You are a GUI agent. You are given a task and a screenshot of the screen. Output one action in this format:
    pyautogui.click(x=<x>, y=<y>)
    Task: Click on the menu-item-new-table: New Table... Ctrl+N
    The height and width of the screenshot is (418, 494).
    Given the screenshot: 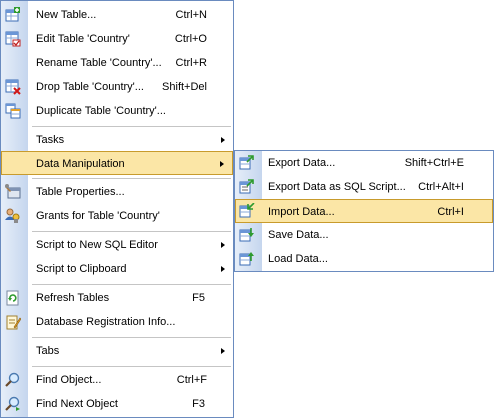 What is the action you would take?
    pyautogui.click(x=117, y=15)
    